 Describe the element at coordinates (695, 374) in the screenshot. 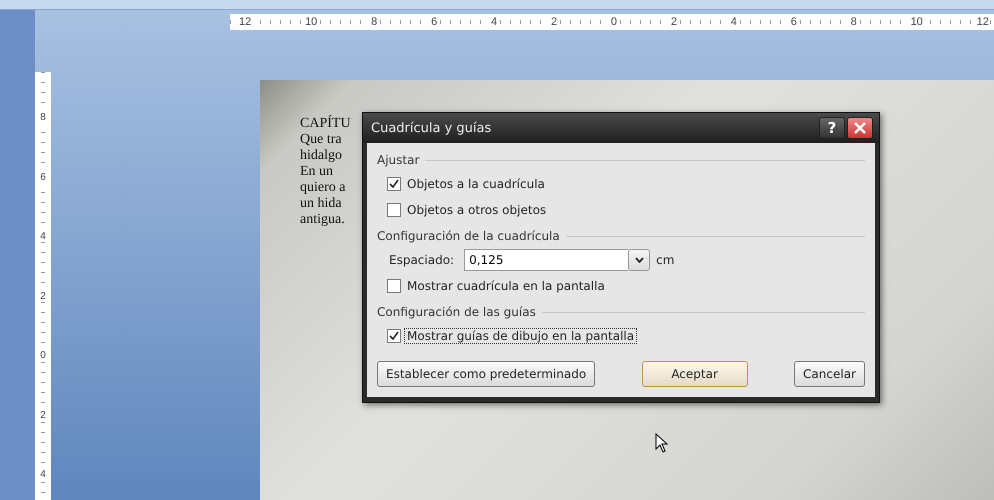

I see `dialog-button: Aceptar` at that location.